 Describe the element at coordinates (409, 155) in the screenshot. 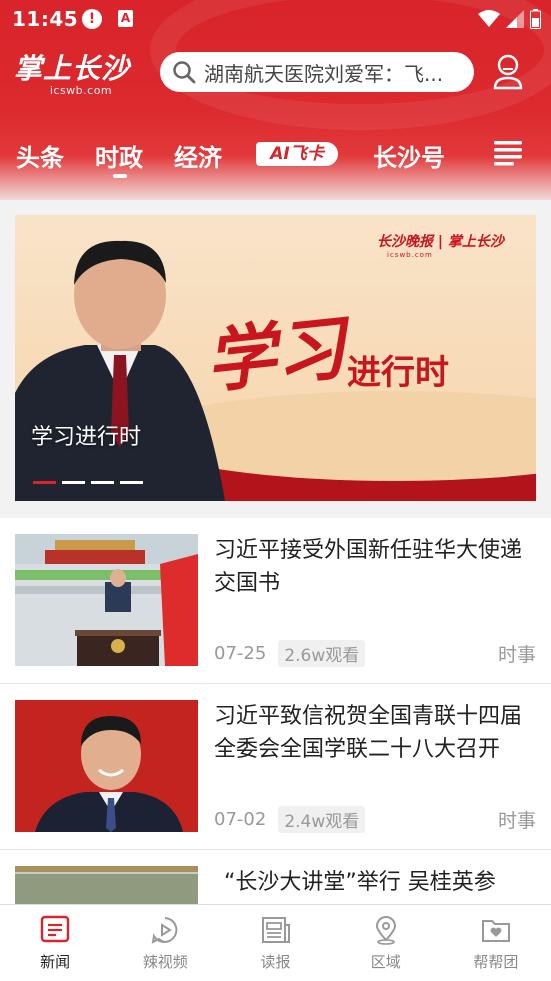

I see `tab-changsha-account: 长沙号` at that location.